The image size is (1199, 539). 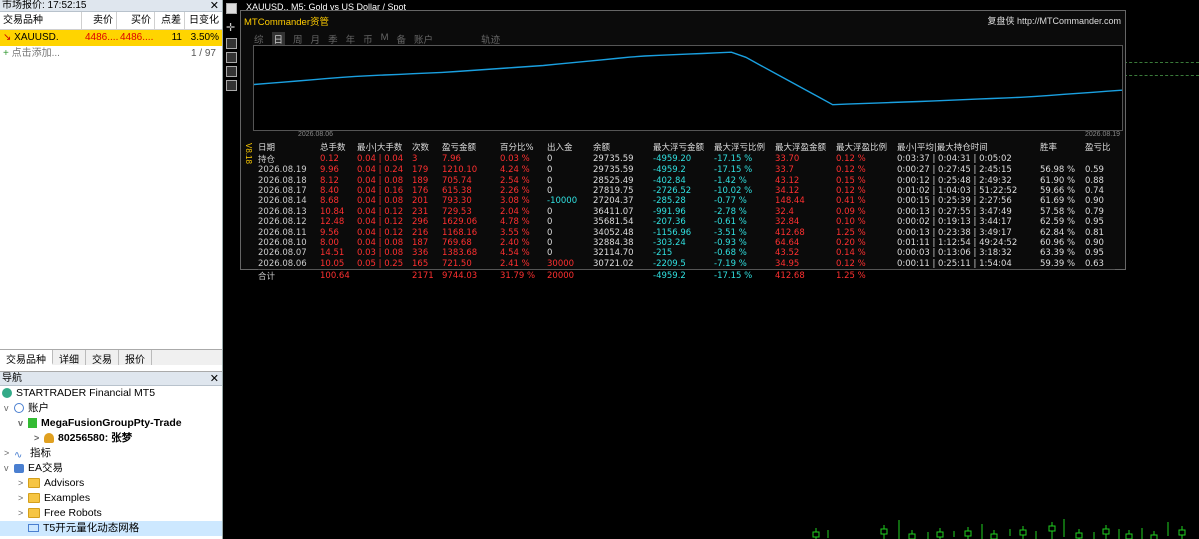 I want to click on period-tab: 账户, so click(x=423, y=39).